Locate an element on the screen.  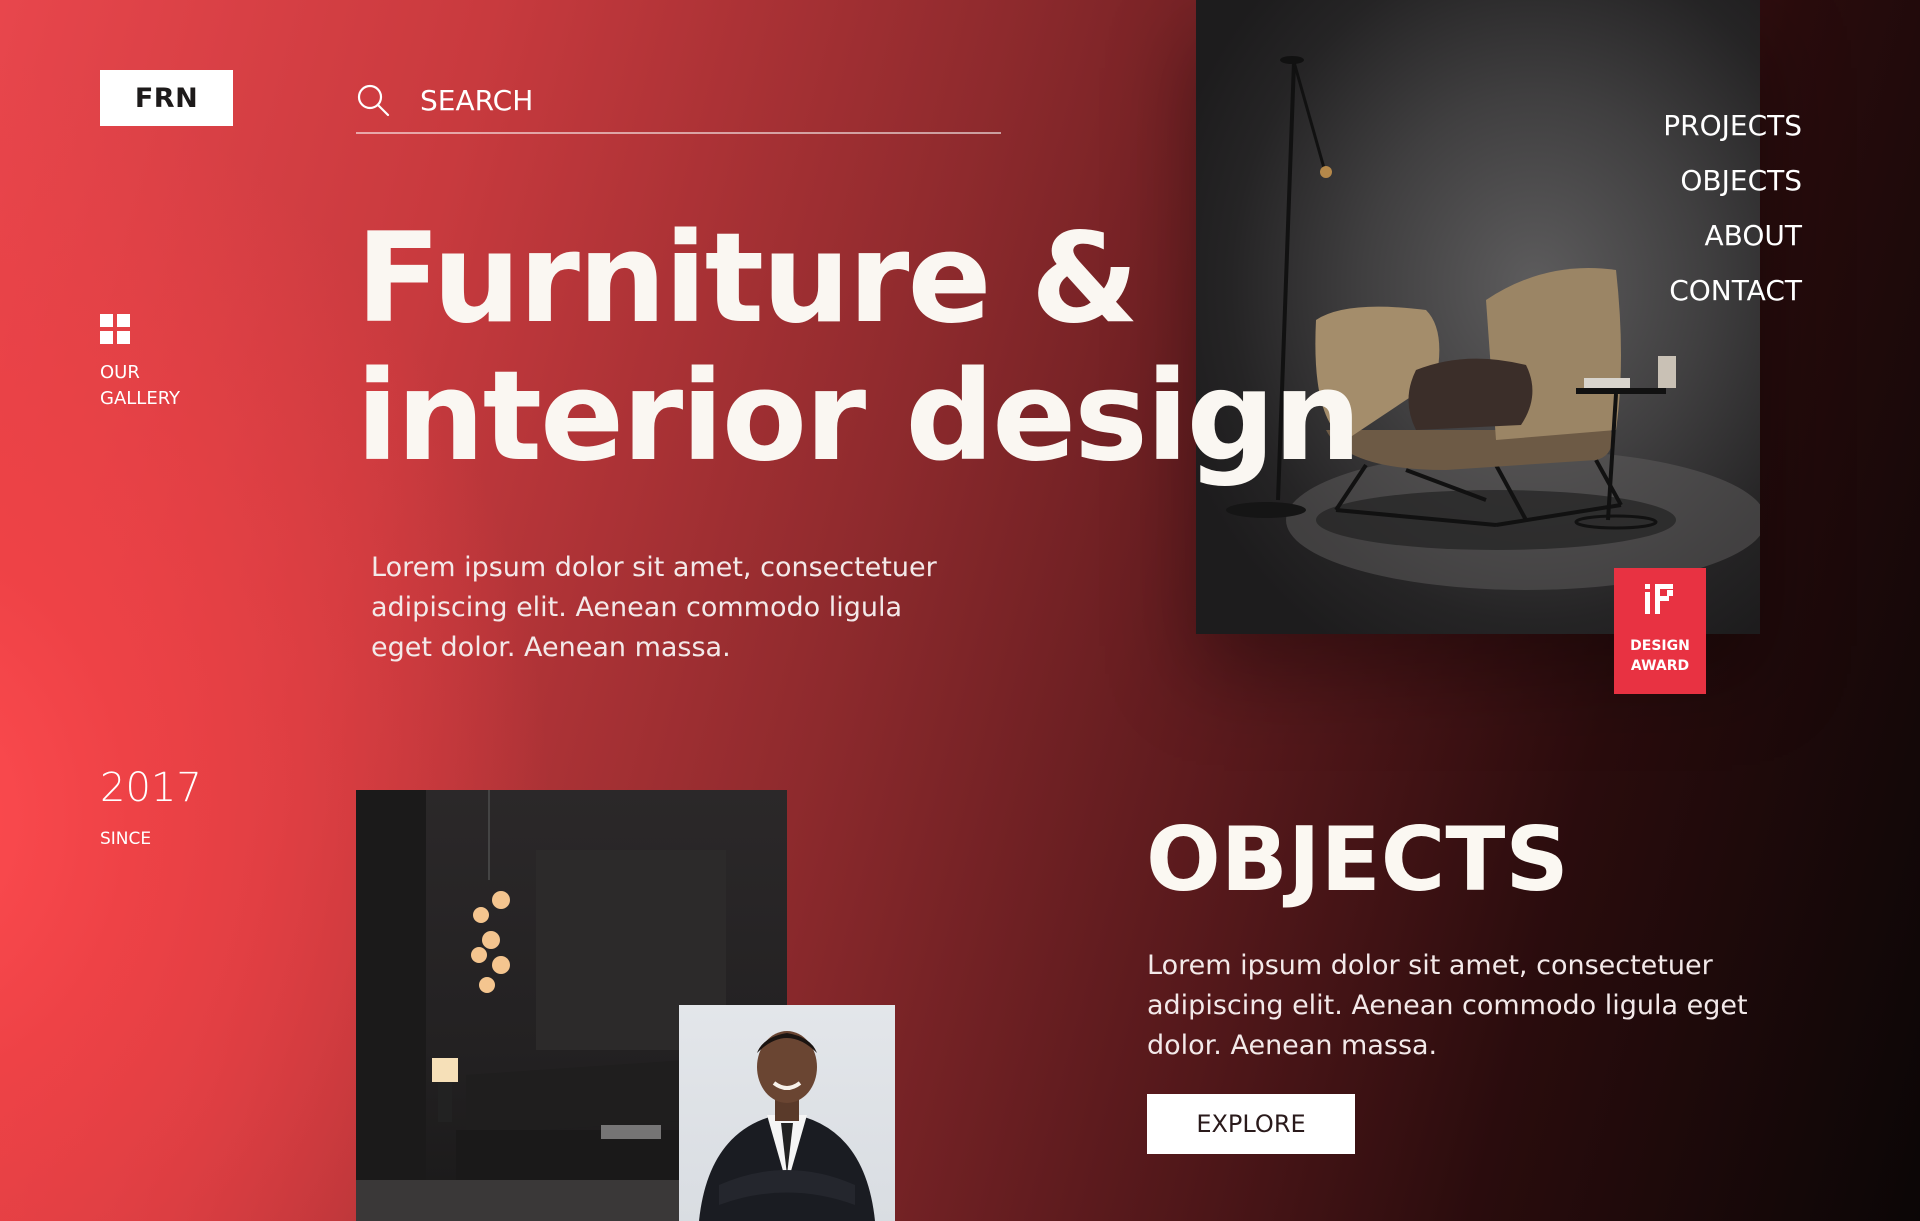
hero-title: Furniture & interior design is located at coordinates (859, 348).